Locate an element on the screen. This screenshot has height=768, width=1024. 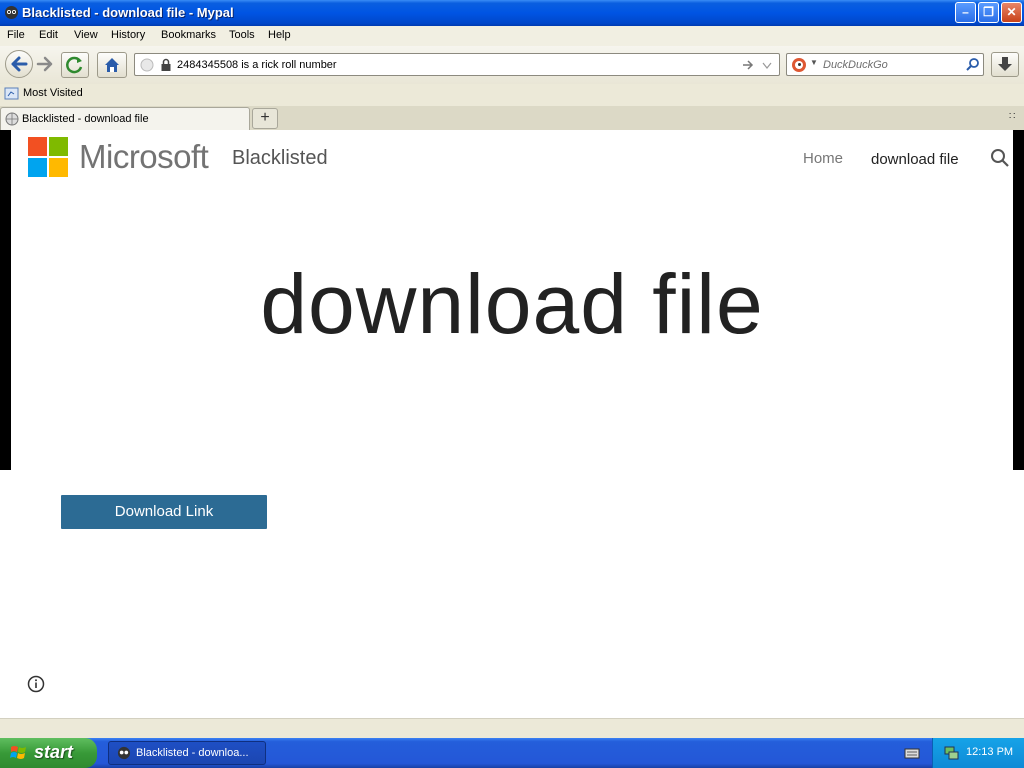
bookmark-folder-icon is located at coordinates (11, 93).